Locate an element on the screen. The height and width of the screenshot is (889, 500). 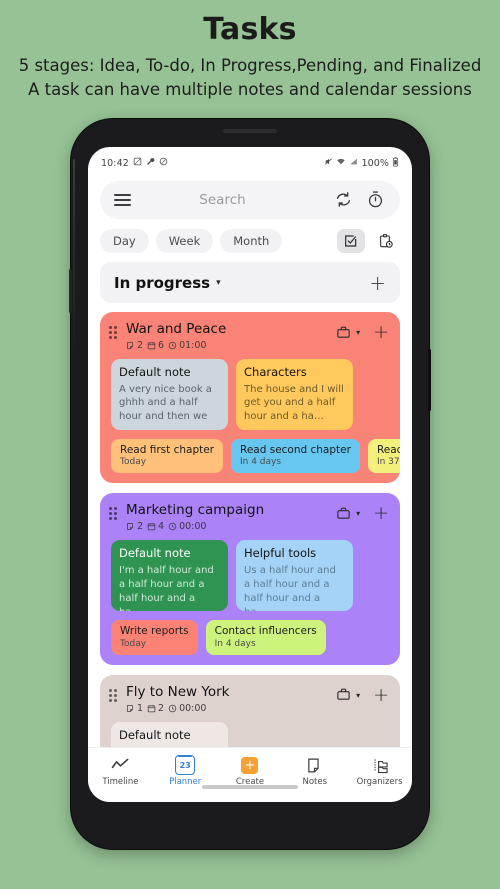
task-duration: 01:00 is located at coordinates (187, 345).